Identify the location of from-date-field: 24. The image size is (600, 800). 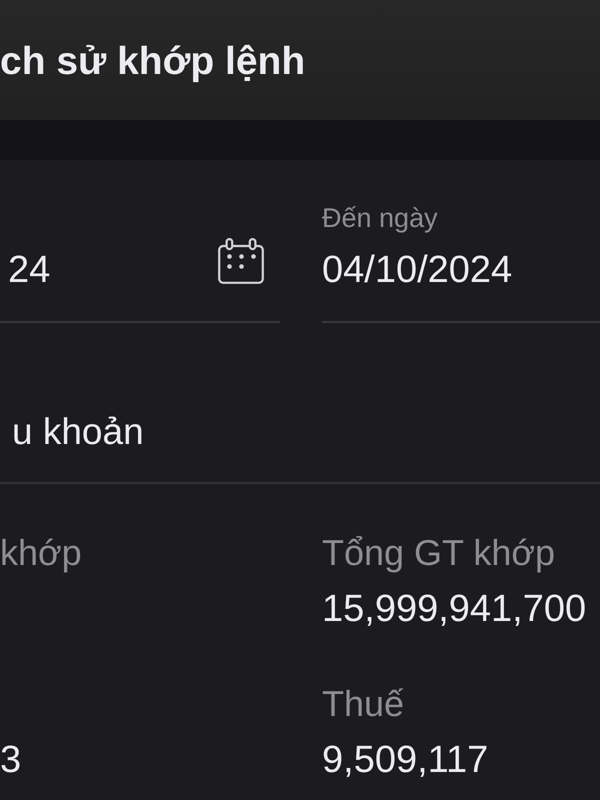
(140, 261).